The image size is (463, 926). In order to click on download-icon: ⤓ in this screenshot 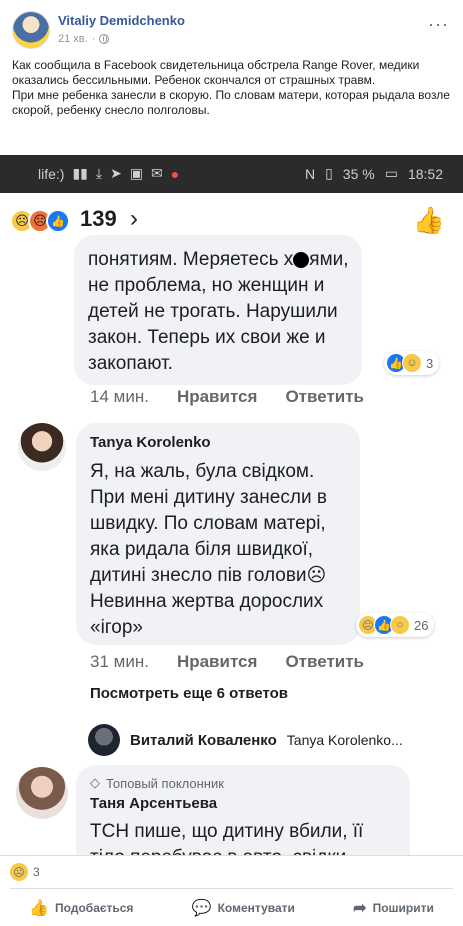, I will do `click(99, 173)`.